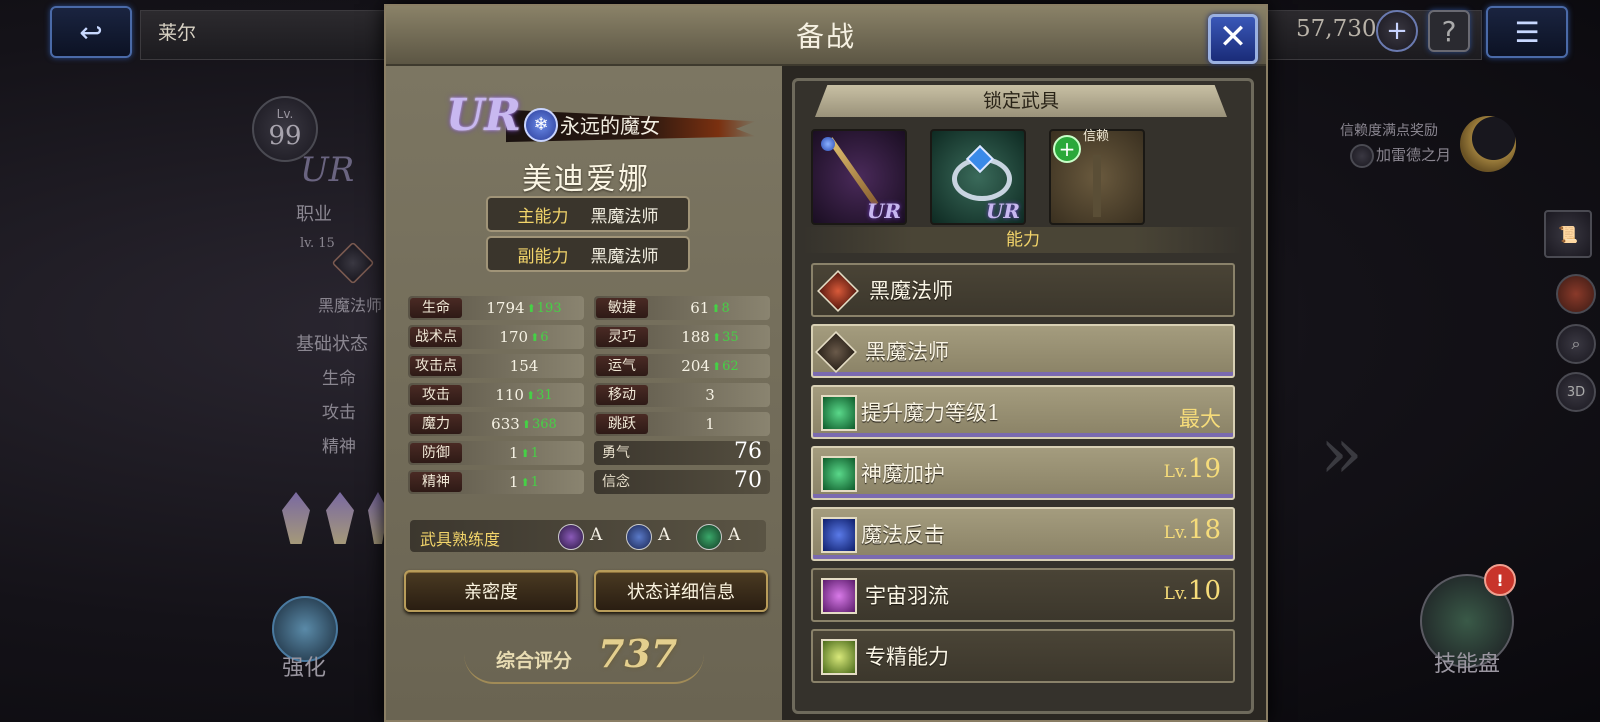  What do you see at coordinates (1576, 344) in the screenshot?
I see `search-icon: ⌕` at bounding box center [1576, 344].